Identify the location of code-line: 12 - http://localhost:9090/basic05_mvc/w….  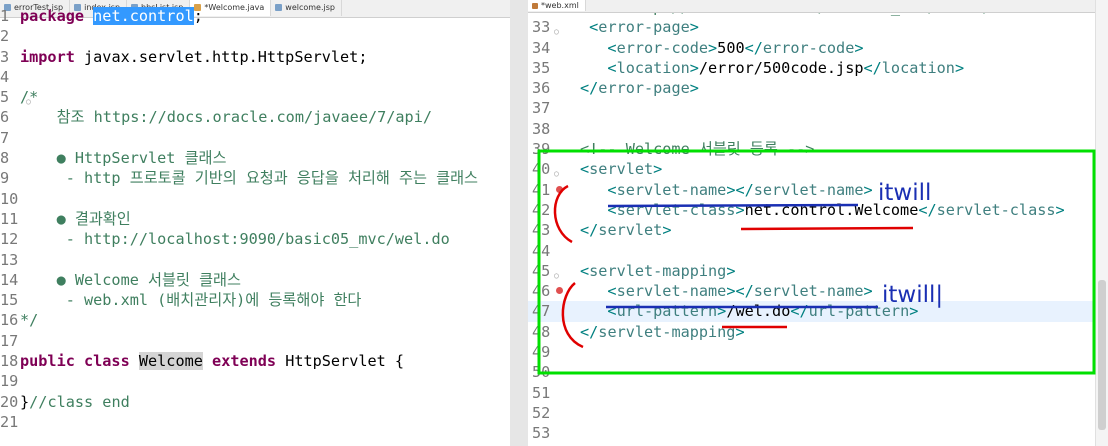
(255, 239).